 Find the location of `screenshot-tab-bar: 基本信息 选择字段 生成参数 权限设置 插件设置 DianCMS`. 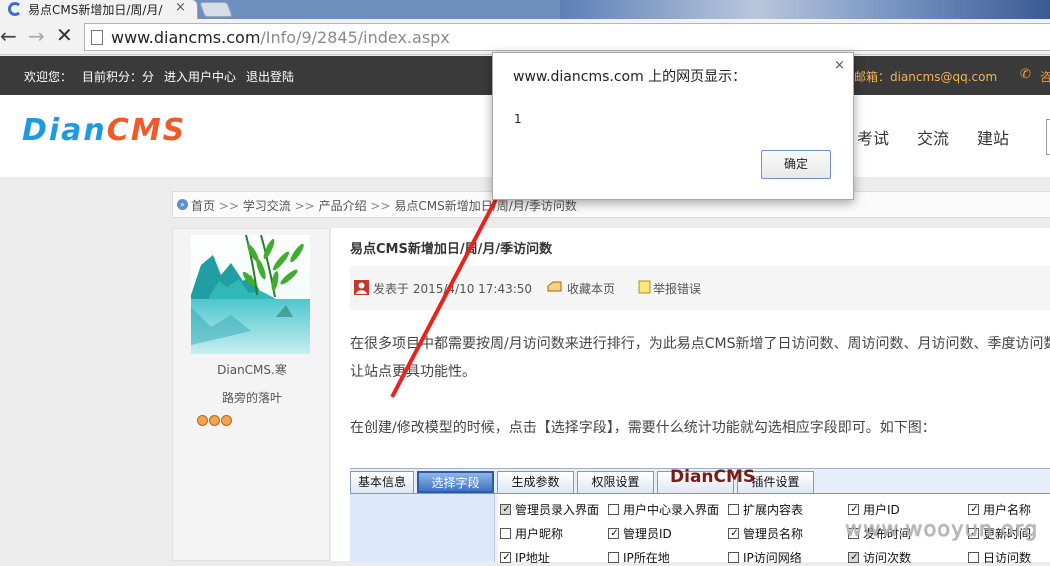

screenshot-tab-bar: 基本信息 选择字段 生成参数 权限设置 插件设置 DianCMS is located at coordinates (700, 480).